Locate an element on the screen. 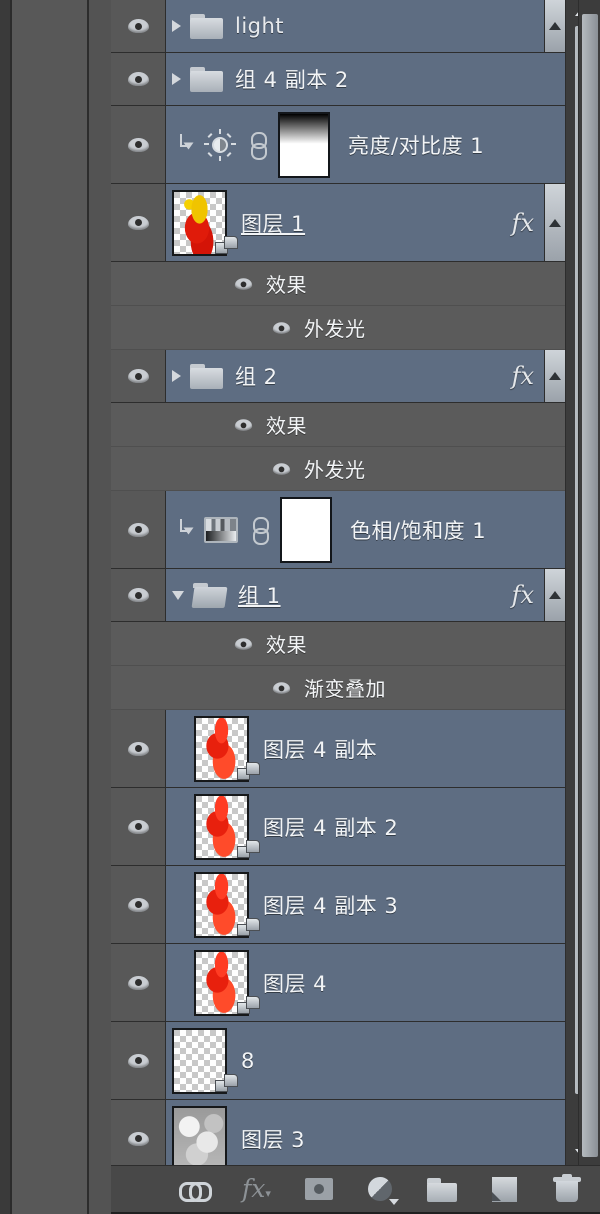 The image size is (600, 1214). layer-row-body: 图层 4 is located at coordinates (365, 982).